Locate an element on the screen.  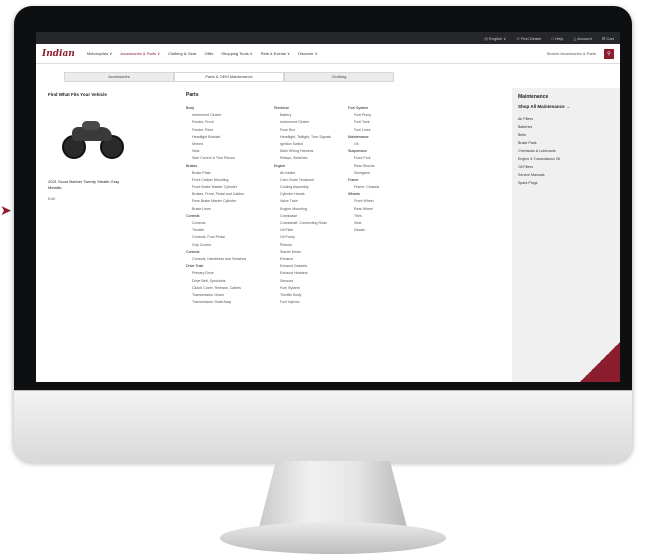
parts-link: Headlight Bracket is located at coordinates (216, 137).